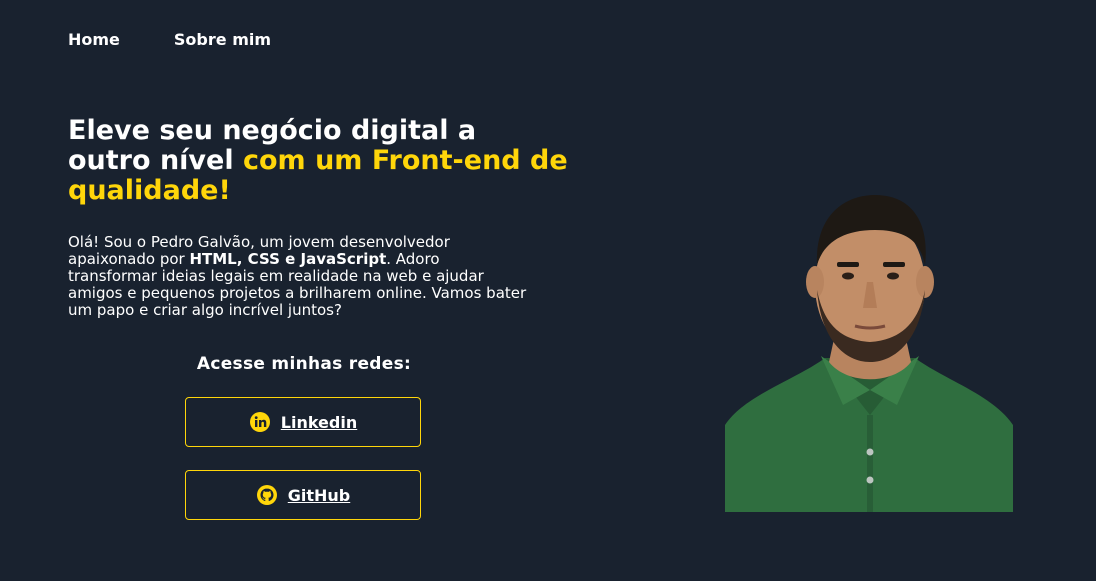 Image resolution: width=1096 pixels, height=581 pixels. I want to click on linkedin-button-label: Linkedin, so click(319, 422).